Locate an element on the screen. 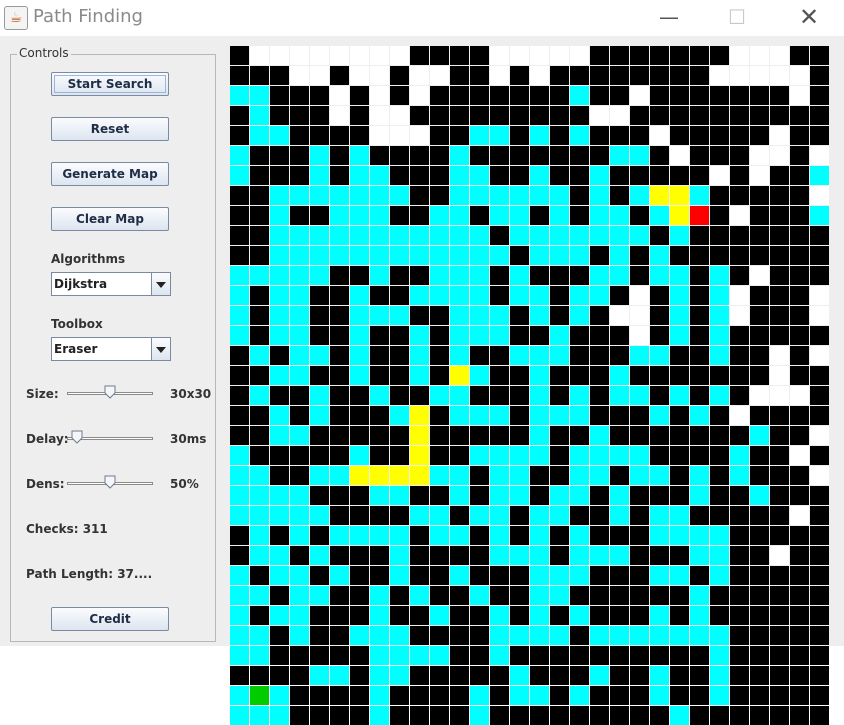 The height and width of the screenshot is (725, 844). clear-map-button: Clear Map is located at coordinates (110, 219).